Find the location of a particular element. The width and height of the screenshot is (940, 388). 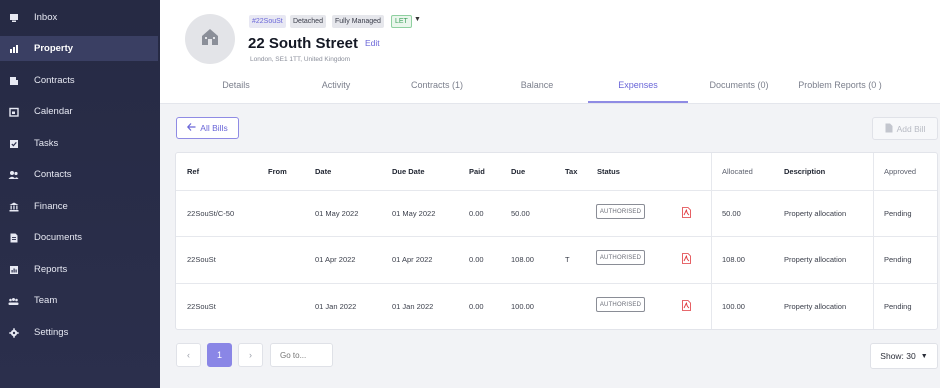

sidebar-item-documents: Documents is located at coordinates (79, 237).